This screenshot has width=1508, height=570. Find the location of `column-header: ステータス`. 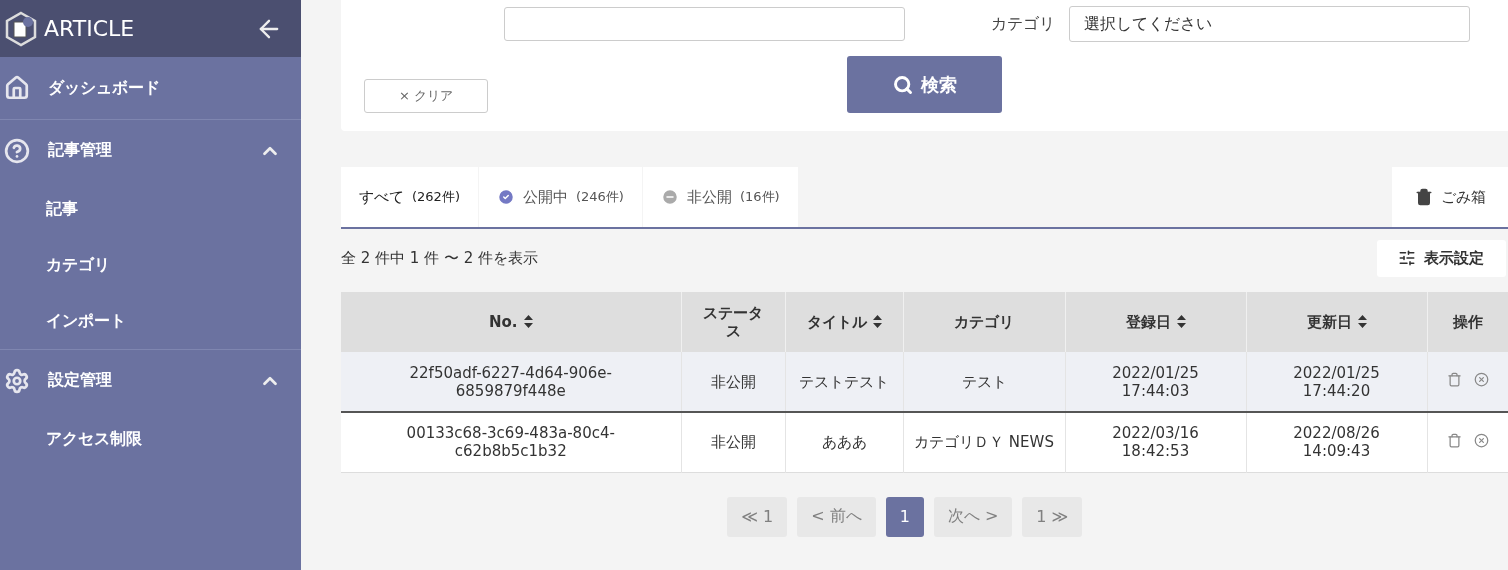

column-header: ステータス is located at coordinates (733, 322).